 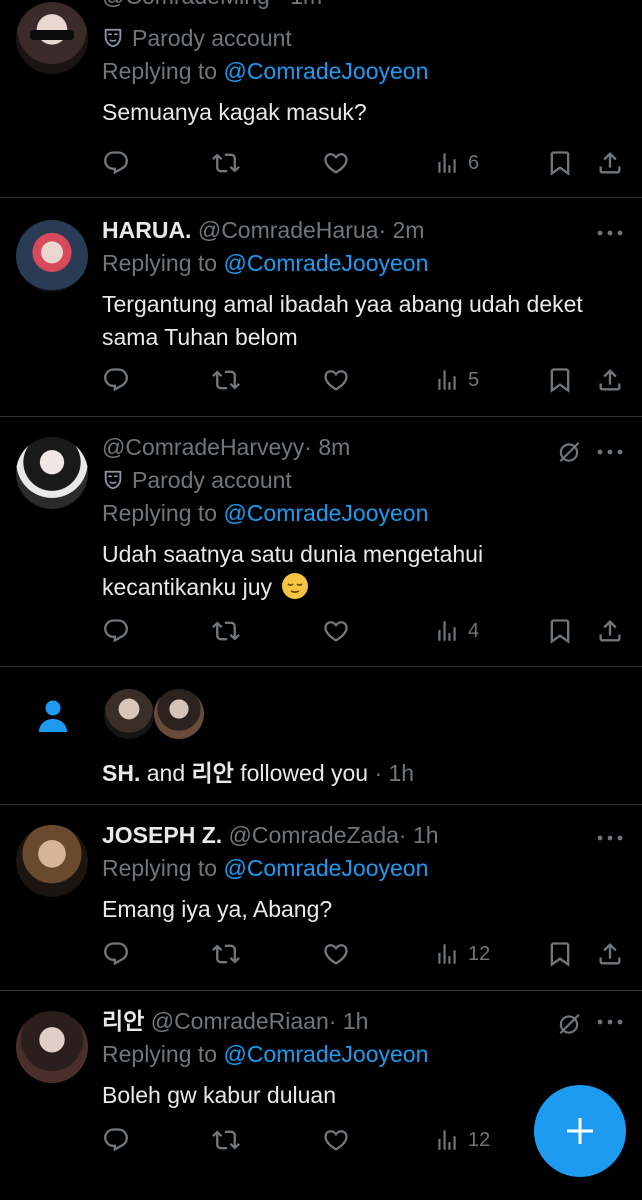 I want to click on plus-icon, so click(x=580, y=1131).